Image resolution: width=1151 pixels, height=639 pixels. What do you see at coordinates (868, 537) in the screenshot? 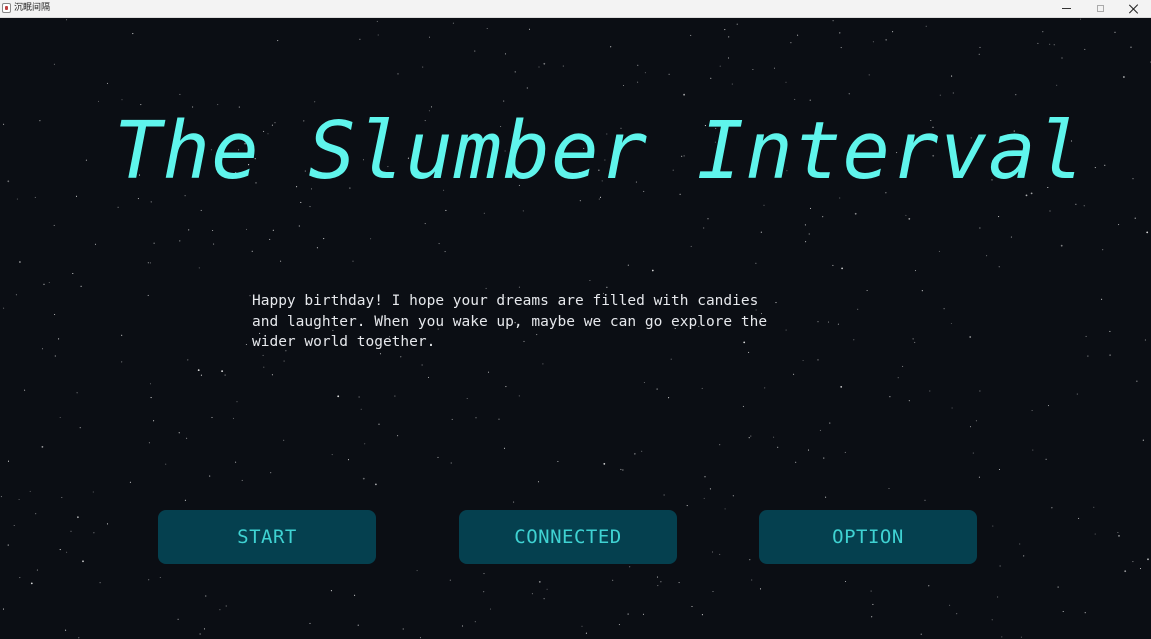
I see `option-button: OPTION` at bounding box center [868, 537].